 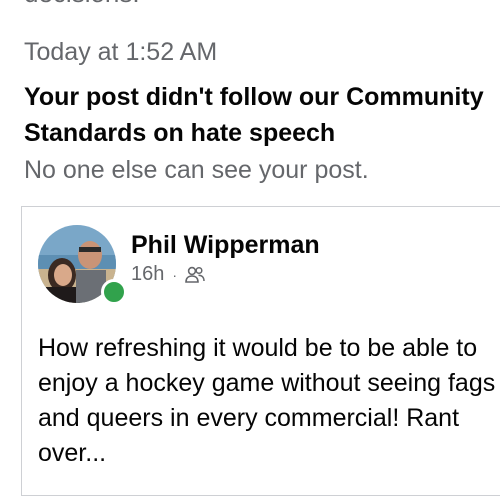 What do you see at coordinates (147, 274) in the screenshot?
I see `post-age: 16h` at bounding box center [147, 274].